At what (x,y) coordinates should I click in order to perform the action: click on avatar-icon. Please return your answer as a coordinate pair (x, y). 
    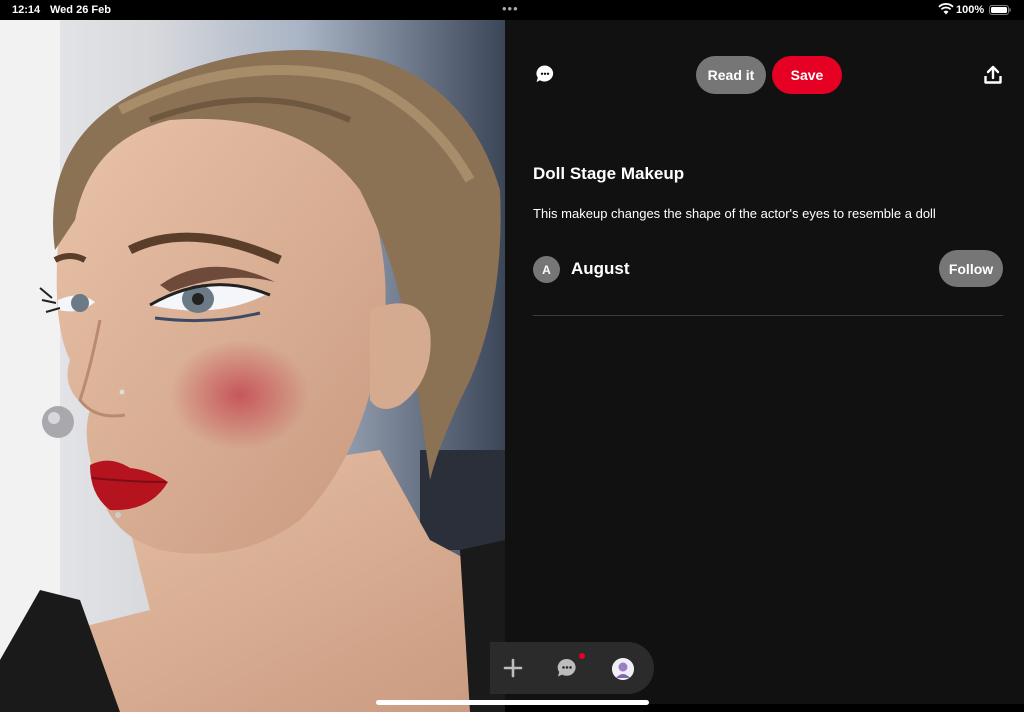
    Looking at the image, I should click on (623, 669).